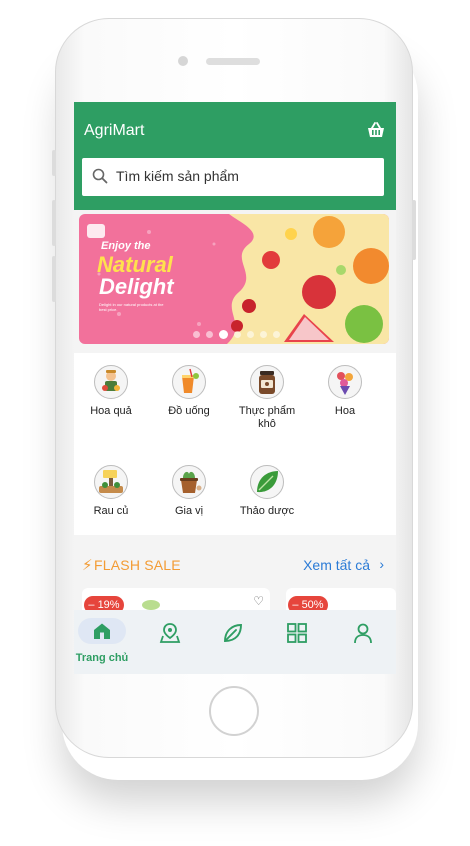  I want to click on category-label: Rau củ, so click(111, 511).